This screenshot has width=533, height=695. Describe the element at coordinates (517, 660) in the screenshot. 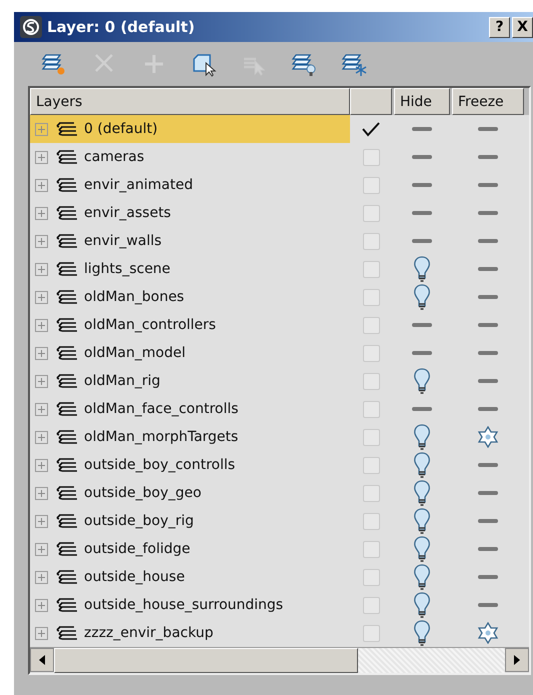

I see `scroll-right-icon` at that location.